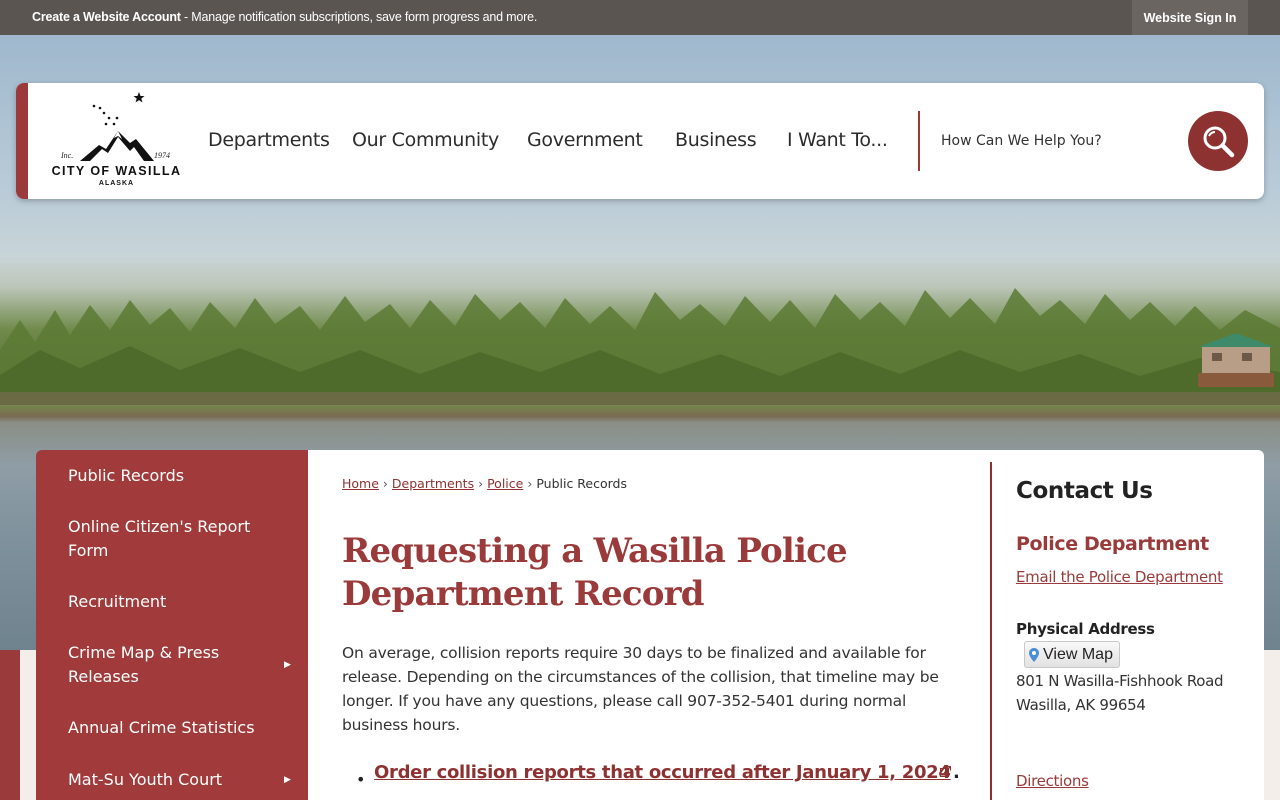 This screenshot has height=800, width=1280. I want to click on contact-divider, so click(991, 631).